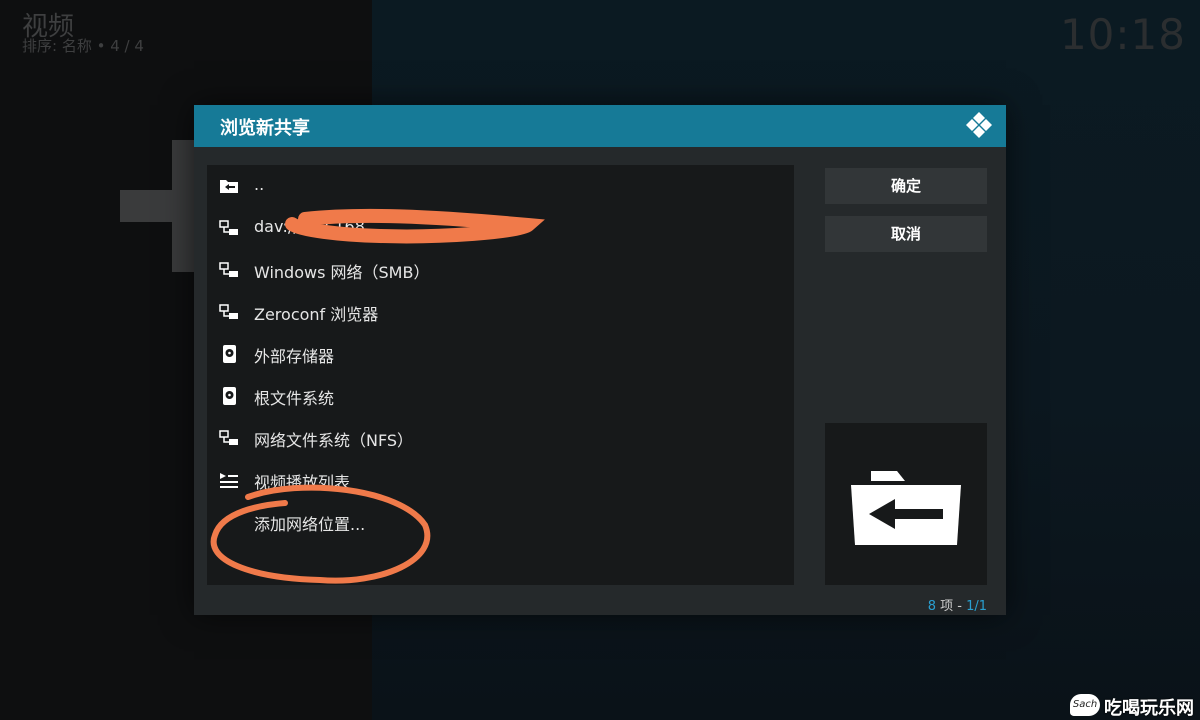 The height and width of the screenshot is (720, 1200). Describe the element at coordinates (951, 606) in the screenshot. I see `item-count-word: 项 -` at that location.